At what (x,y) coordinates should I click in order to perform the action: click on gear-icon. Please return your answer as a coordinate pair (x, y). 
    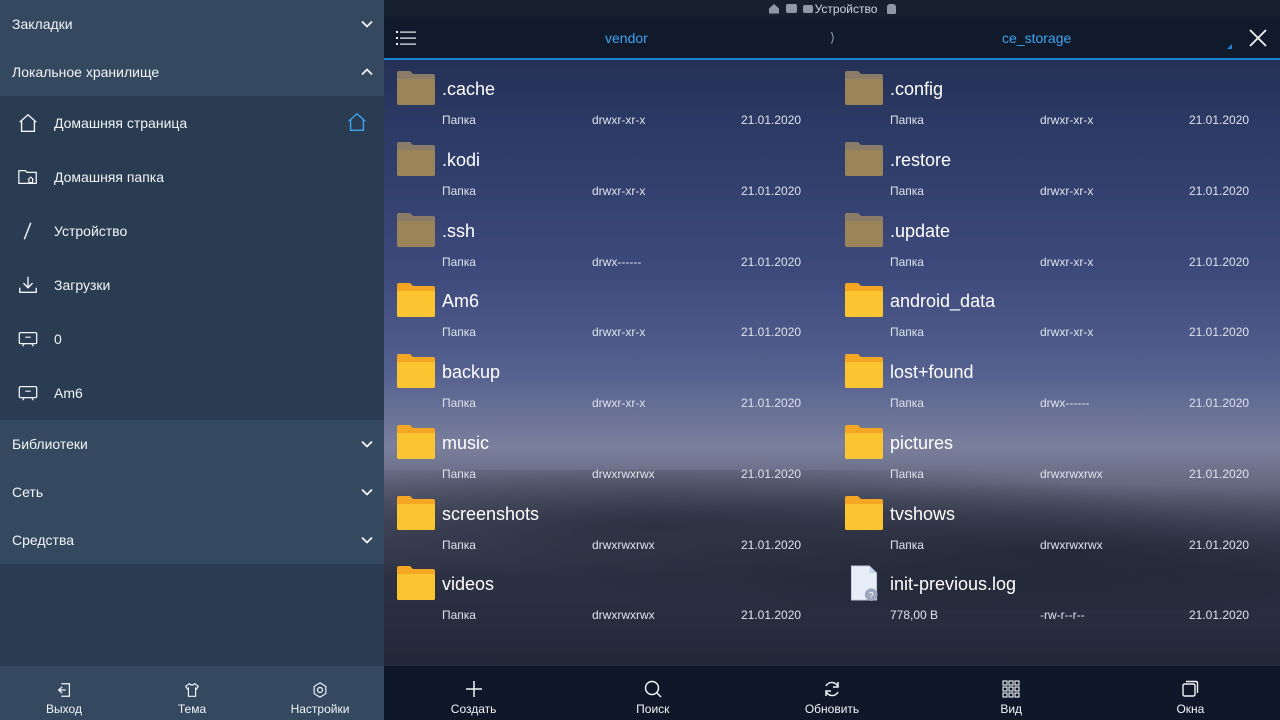
    Looking at the image, I should click on (320, 690).